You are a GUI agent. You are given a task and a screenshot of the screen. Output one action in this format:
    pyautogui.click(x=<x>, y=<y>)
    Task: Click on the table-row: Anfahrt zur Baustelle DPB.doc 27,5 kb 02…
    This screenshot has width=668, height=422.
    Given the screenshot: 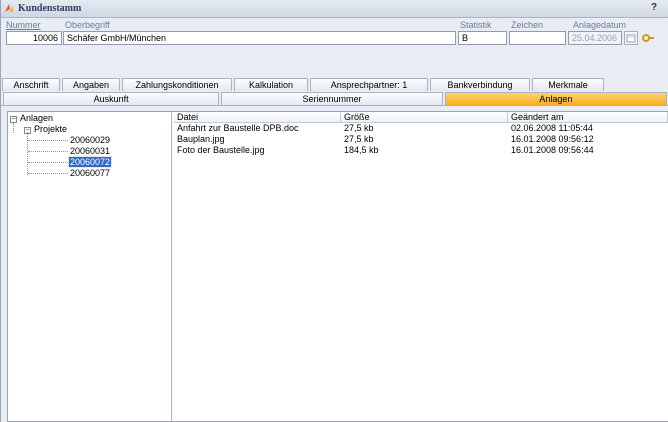 What is the action you would take?
    pyautogui.click(x=421, y=128)
    